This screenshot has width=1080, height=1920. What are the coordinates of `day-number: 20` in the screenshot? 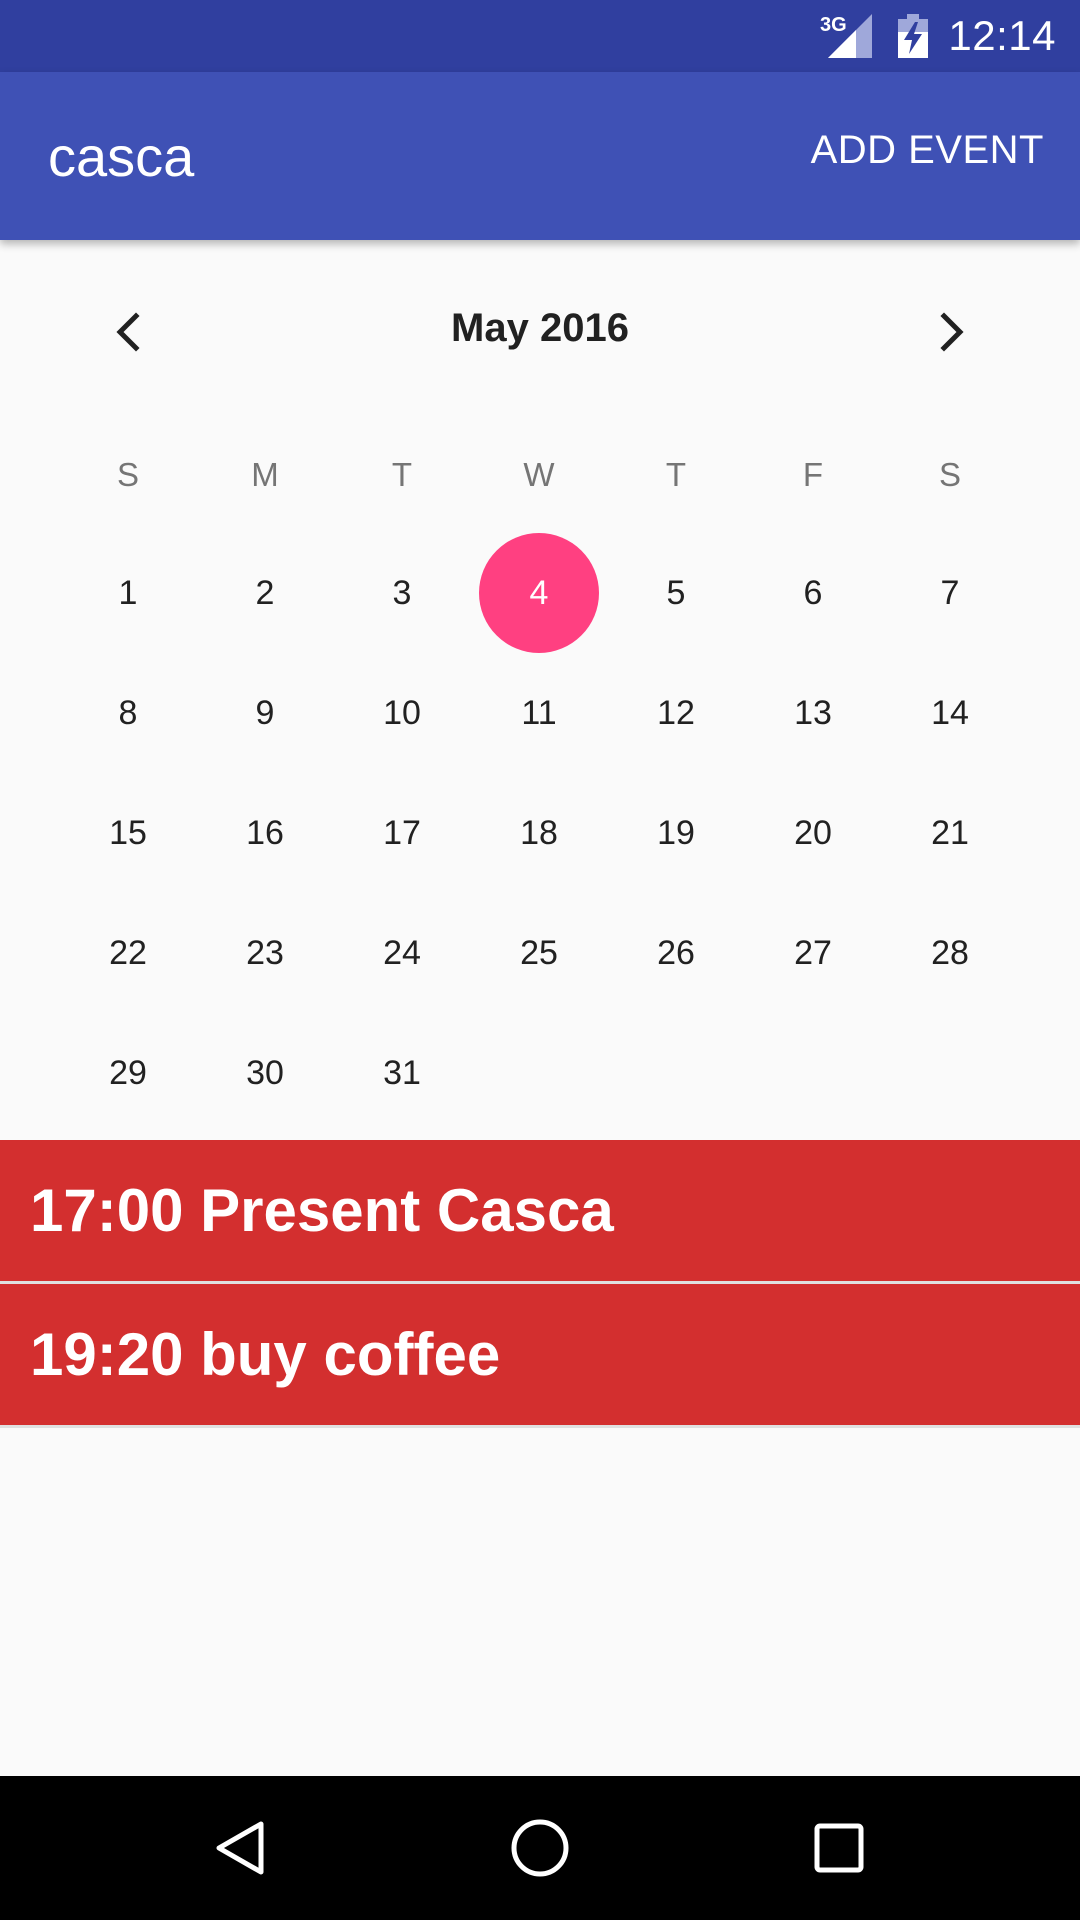 It's located at (813, 832).